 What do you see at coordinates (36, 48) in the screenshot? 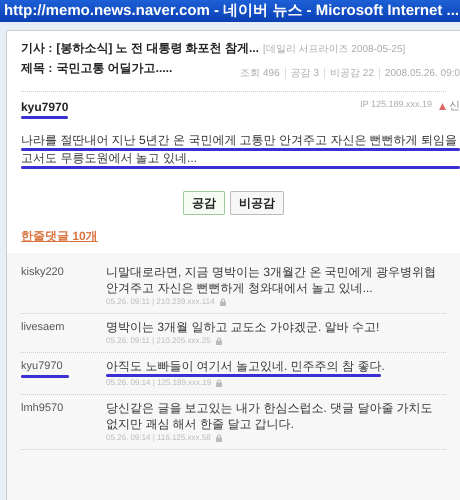
I see `article-label: 기사 :` at bounding box center [36, 48].